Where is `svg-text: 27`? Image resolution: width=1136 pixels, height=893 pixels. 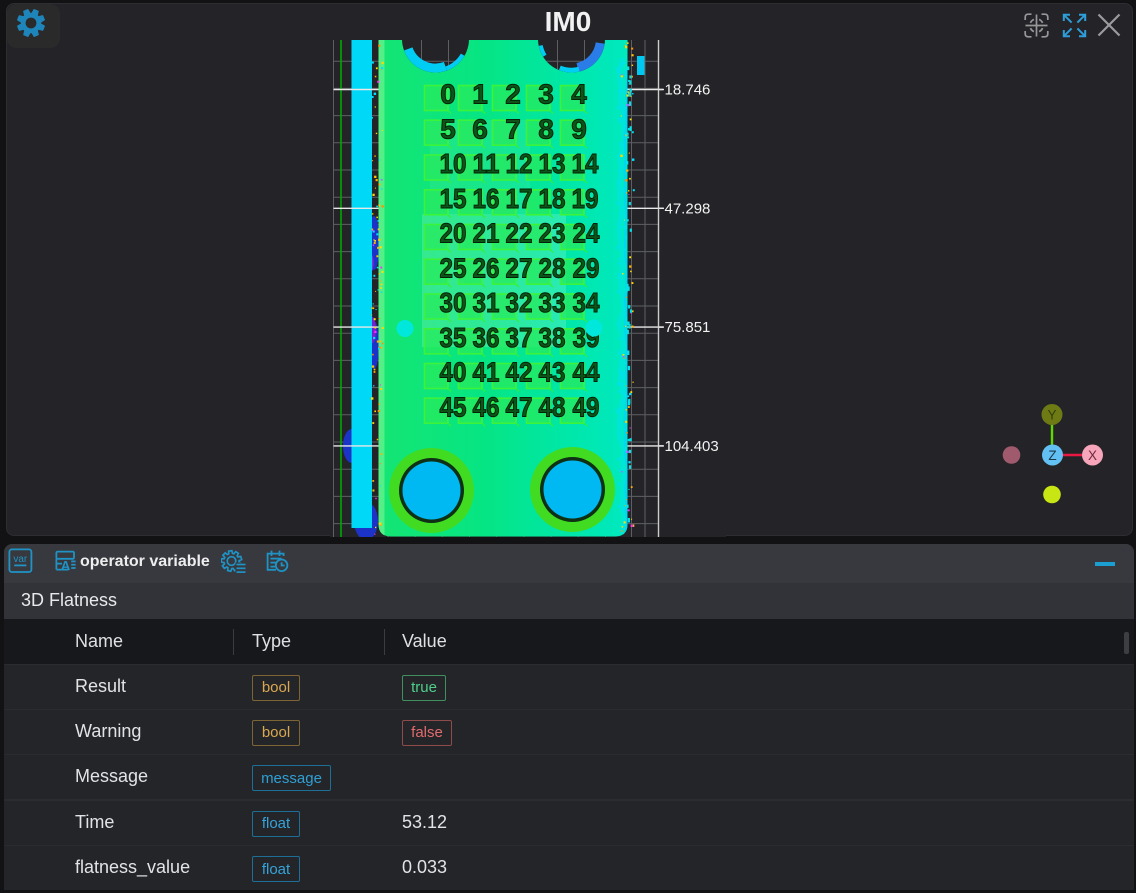
svg-text: 27 is located at coordinates (519, 267).